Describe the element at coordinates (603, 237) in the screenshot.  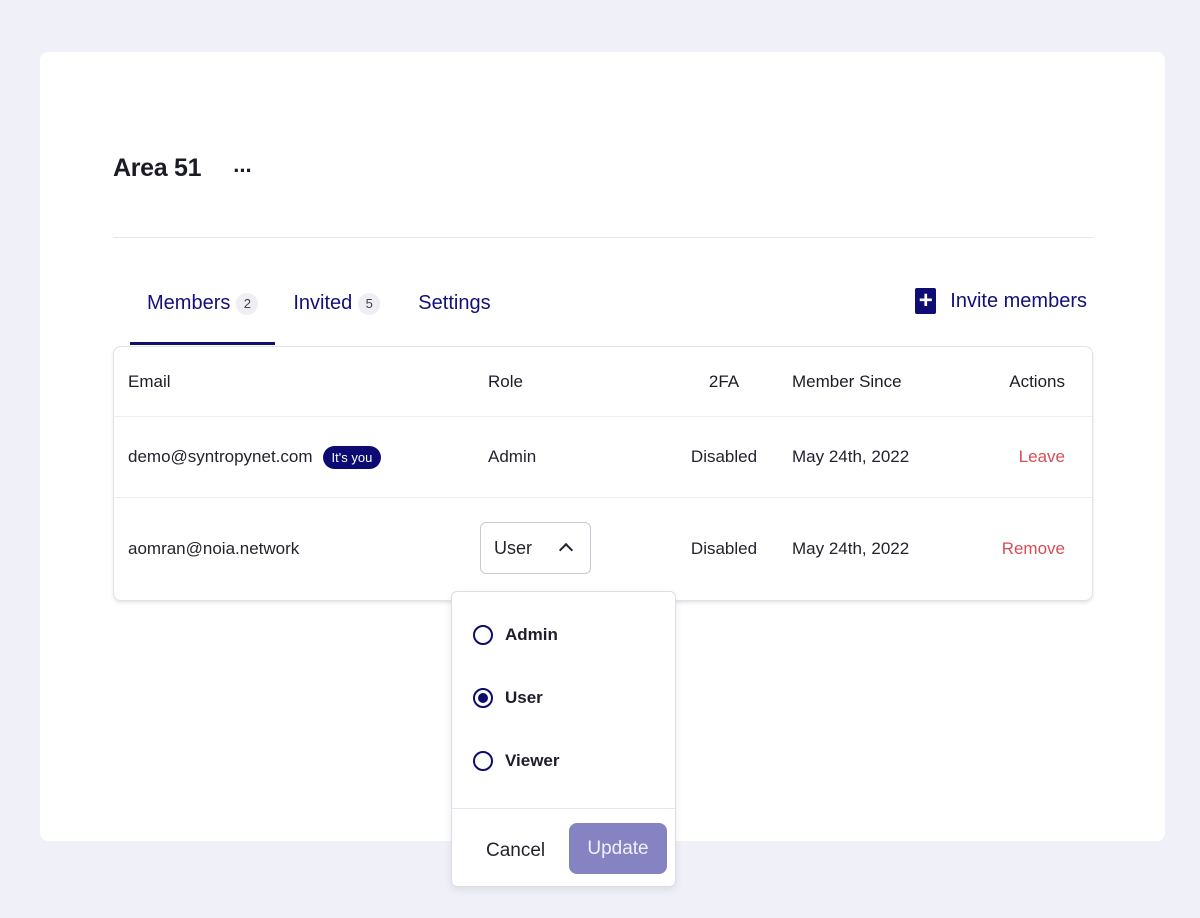
I see `header-divider` at that location.